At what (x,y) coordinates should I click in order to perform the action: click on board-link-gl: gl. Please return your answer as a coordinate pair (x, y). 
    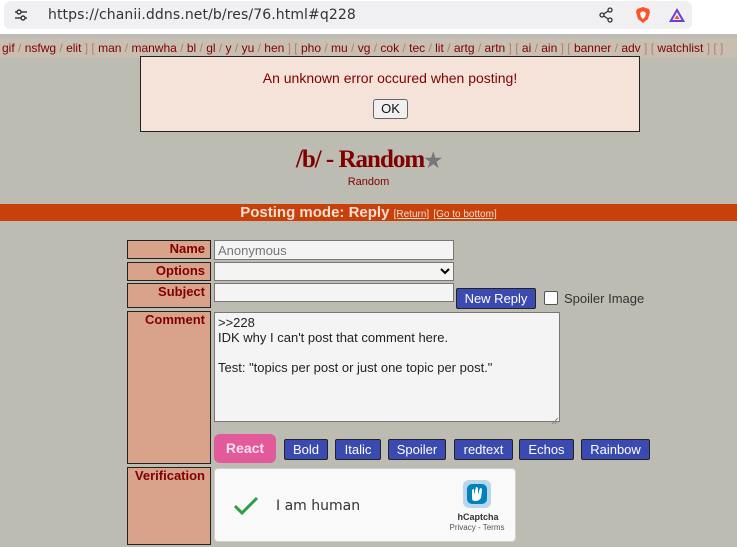
    Looking at the image, I should click on (210, 48).